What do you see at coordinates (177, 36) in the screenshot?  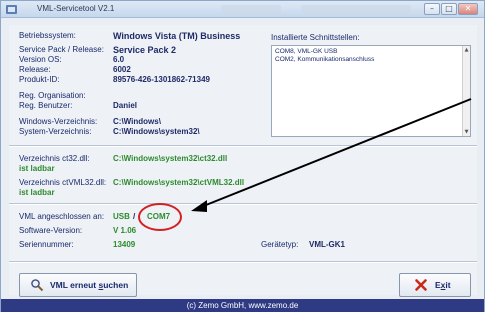 I see `os-value: Windows Vista (TM) Business` at bounding box center [177, 36].